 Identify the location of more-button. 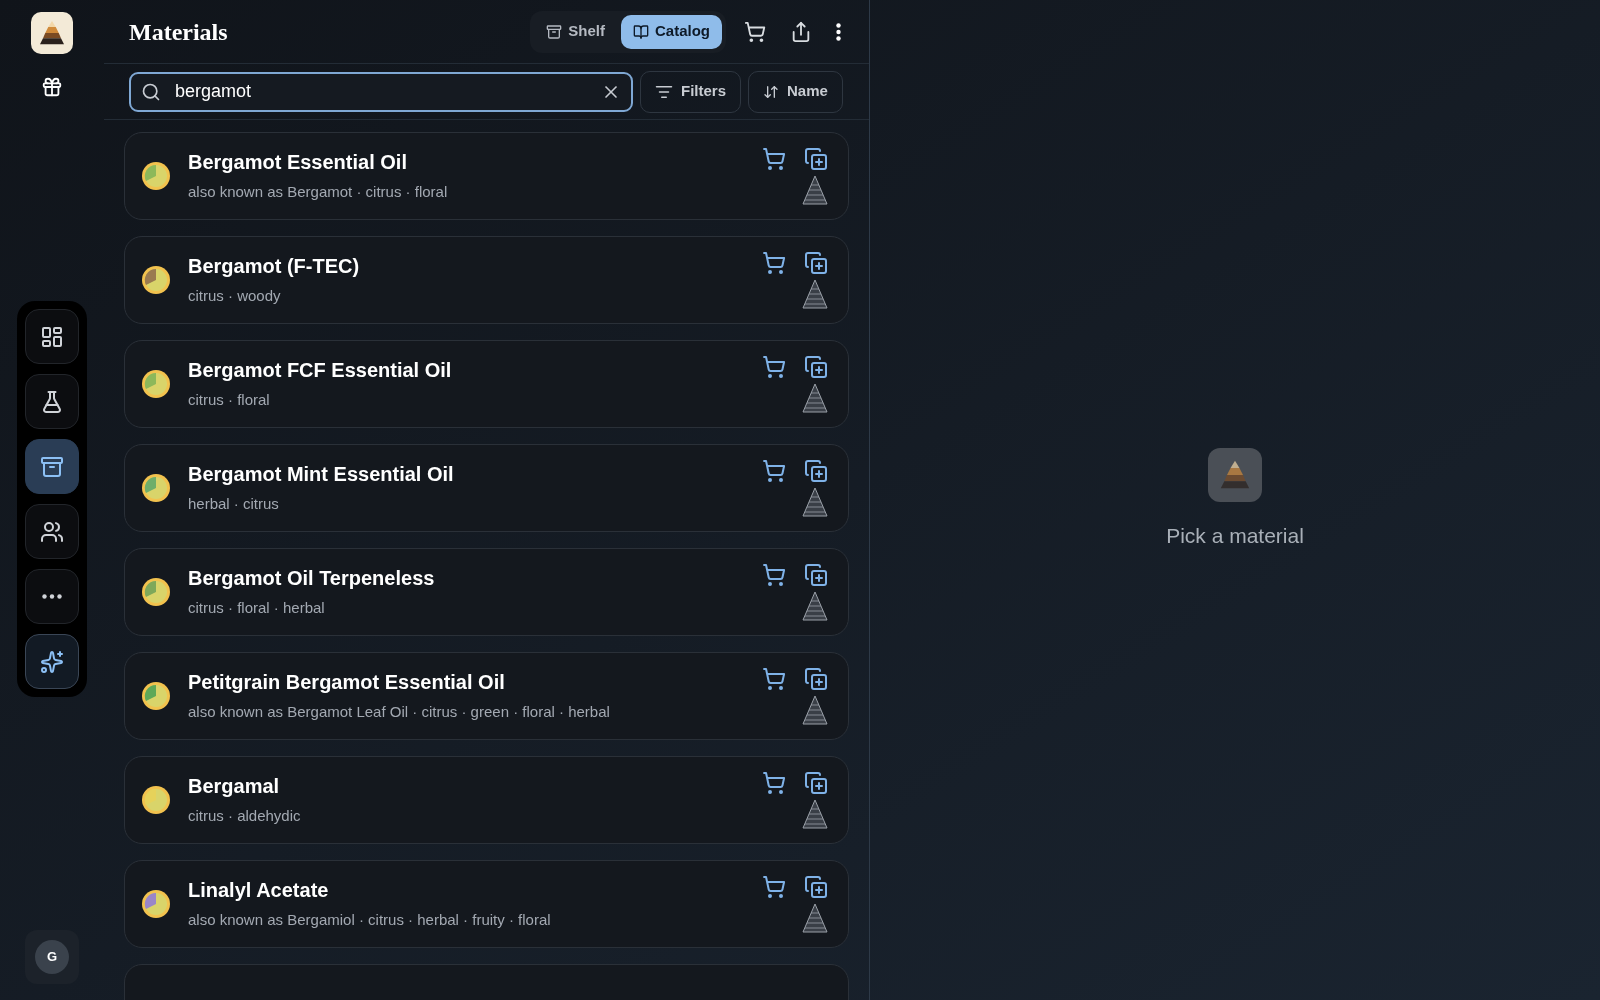
(838, 31).